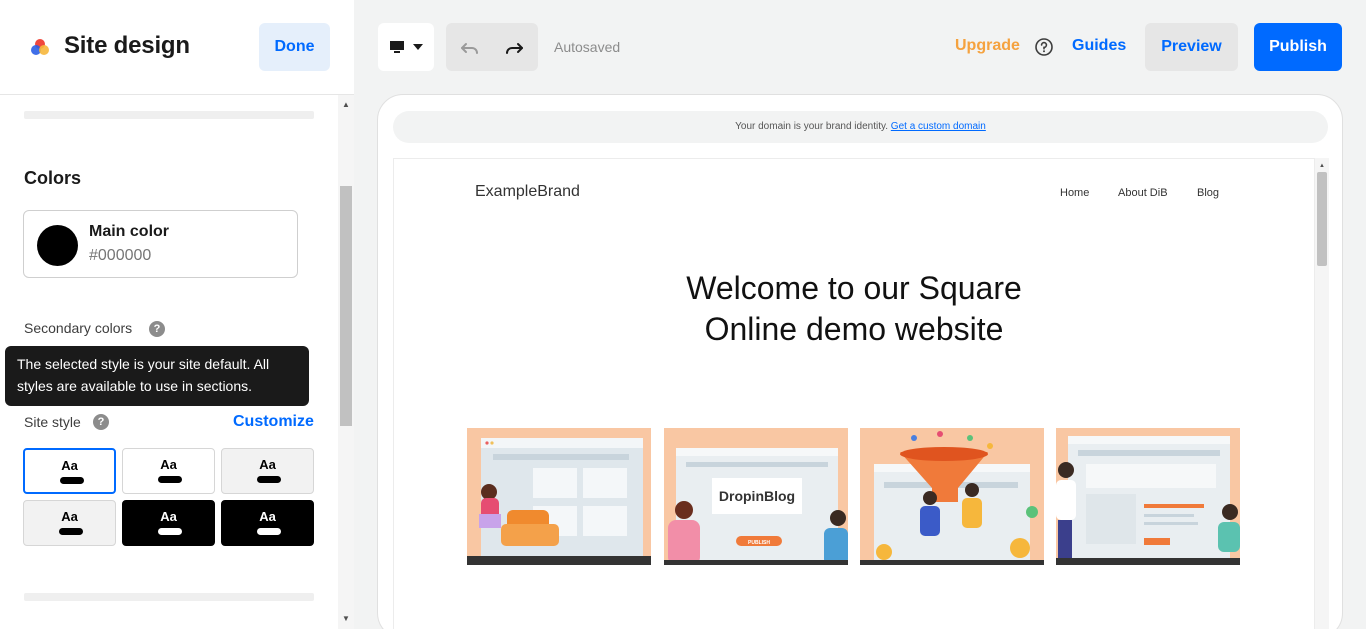 This screenshot has width=1366, height=629. I want to click on site-nav-blog: Blog, so click(1208, 193).